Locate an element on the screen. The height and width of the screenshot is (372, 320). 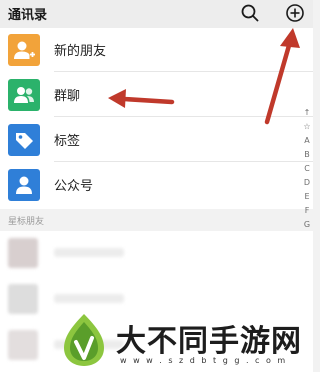
site-watermark: 大不同手游网 w w w . s z d b t g g . c o m is located at coordinates (187, 340).